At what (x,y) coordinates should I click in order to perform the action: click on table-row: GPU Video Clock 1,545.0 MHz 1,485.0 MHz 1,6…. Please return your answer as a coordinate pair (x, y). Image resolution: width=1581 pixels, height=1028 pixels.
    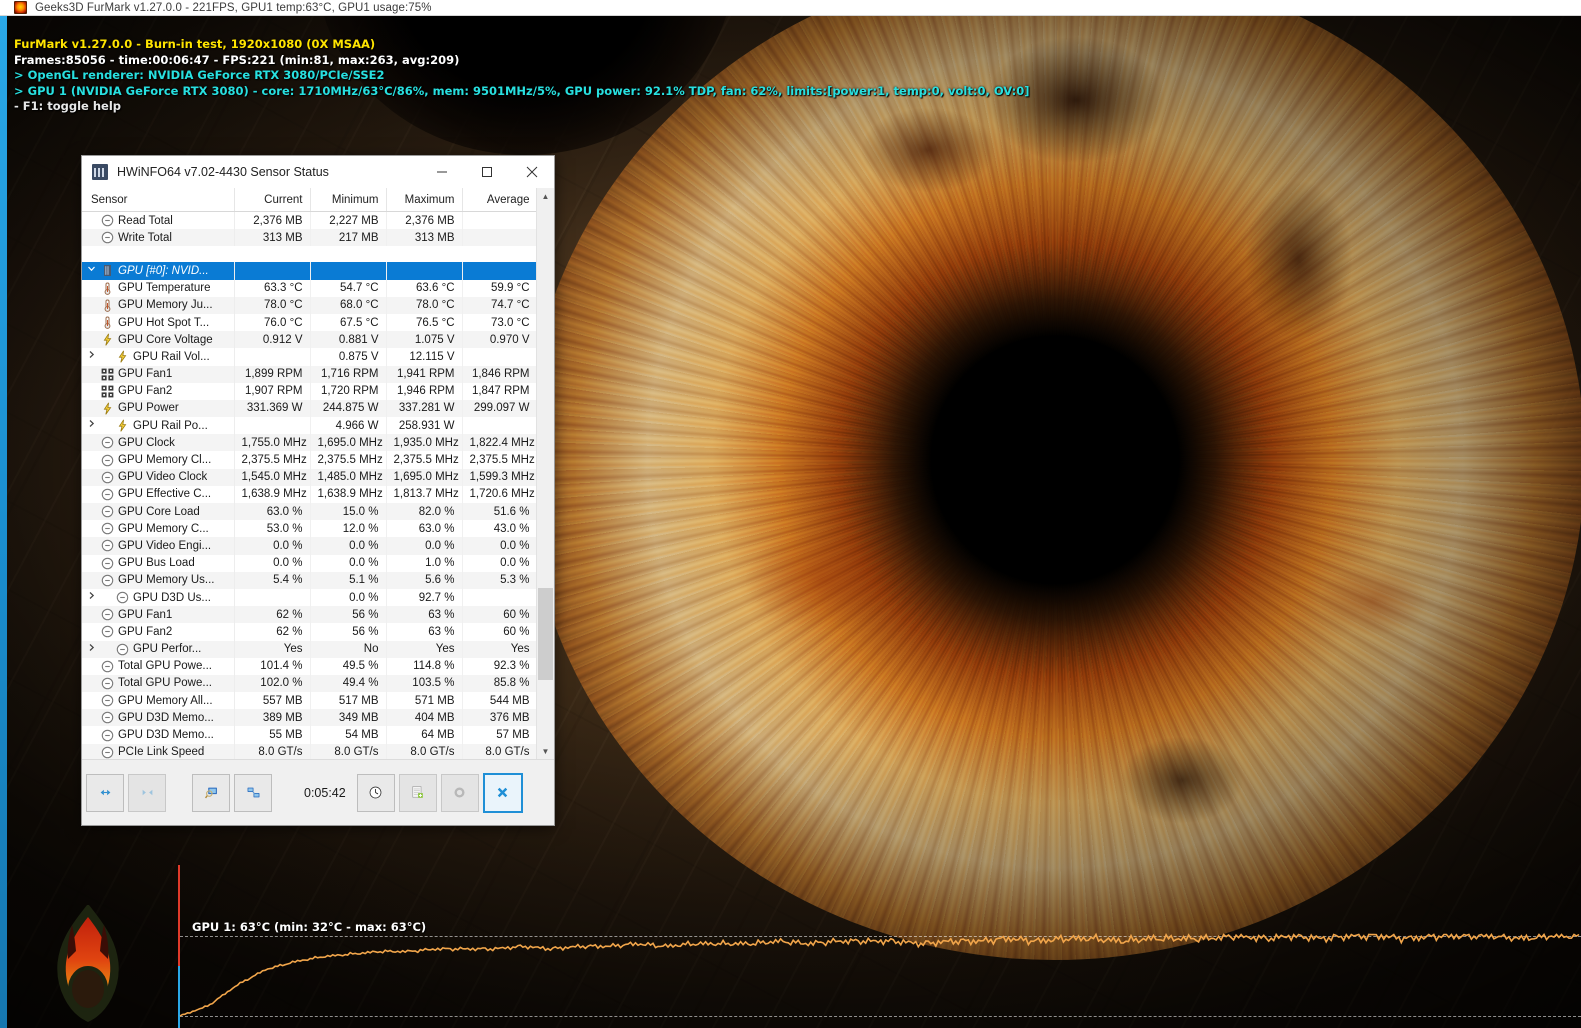
    Looking at the image, I should click on (309, 477).